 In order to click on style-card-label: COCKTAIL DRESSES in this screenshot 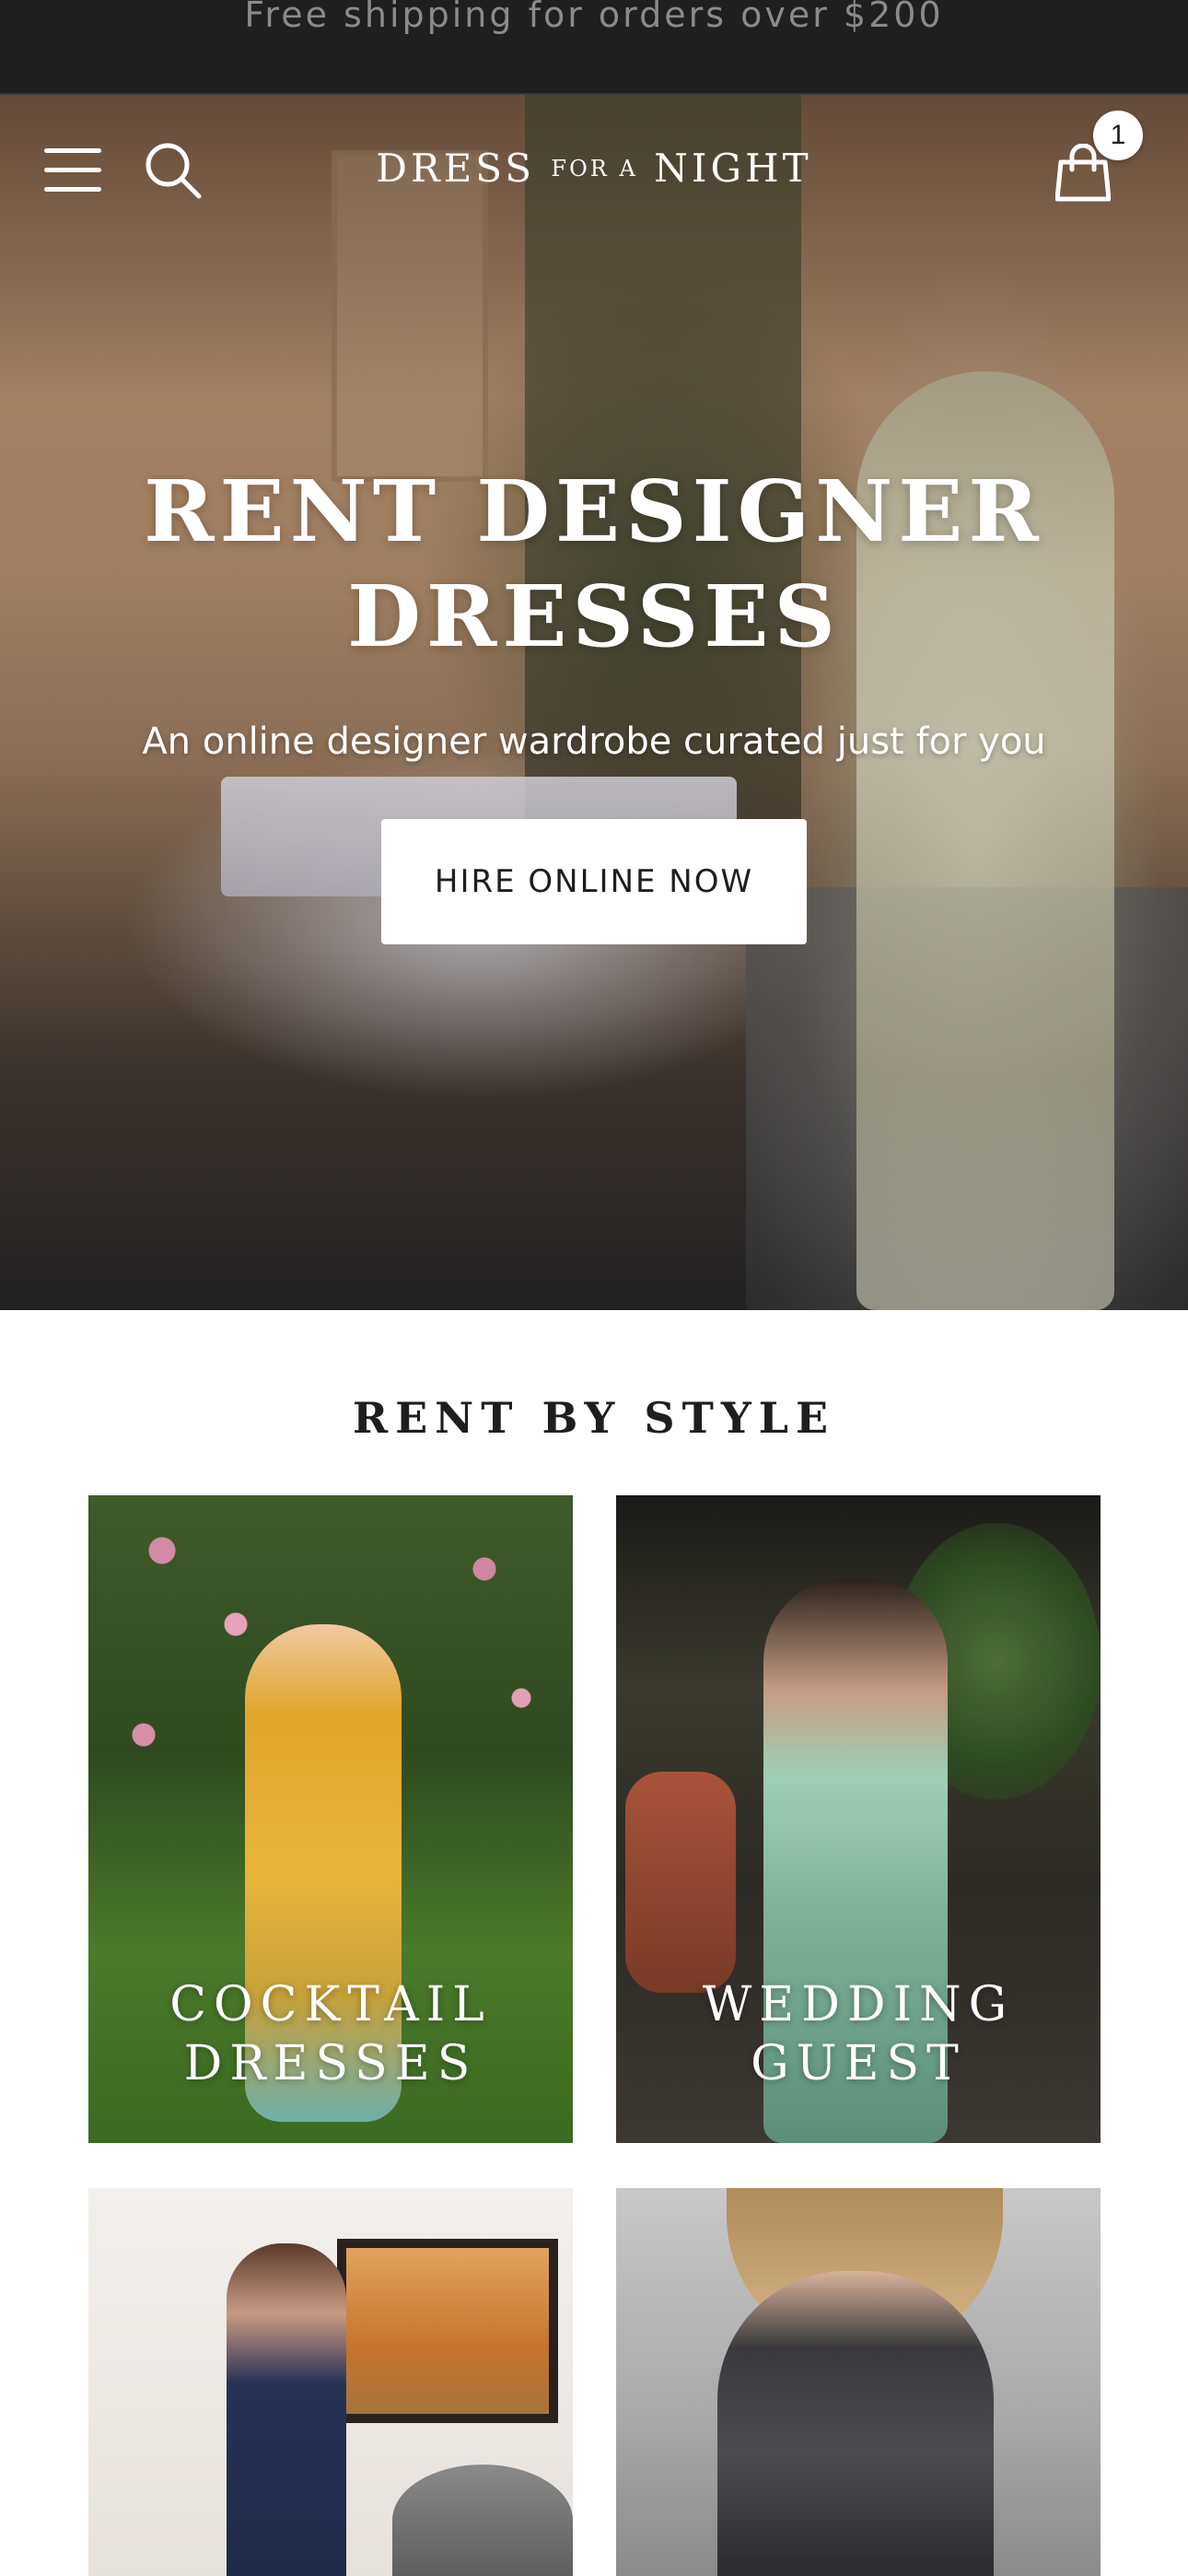, I will do `click(330, 2034)`.